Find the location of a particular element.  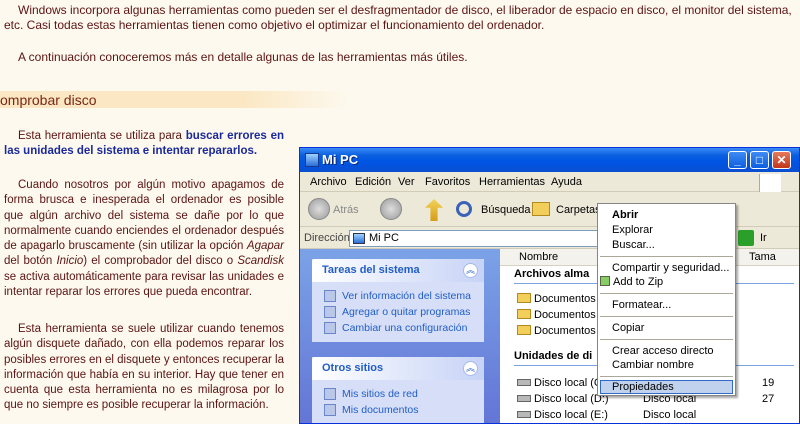

place-network: Mis sitios de red is located at coordinates (398, 394).